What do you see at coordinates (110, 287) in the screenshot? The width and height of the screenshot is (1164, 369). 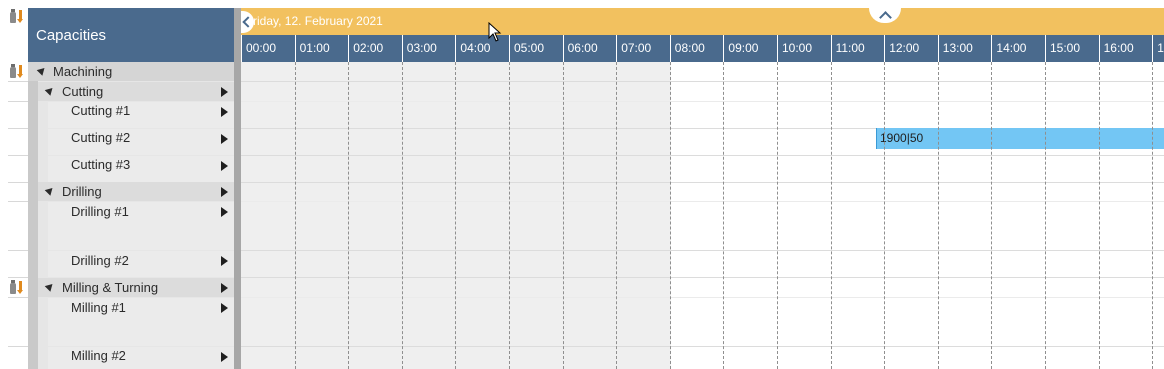 I see `tree-item-label: Milling & Turning` at bounding box center [110, 287].